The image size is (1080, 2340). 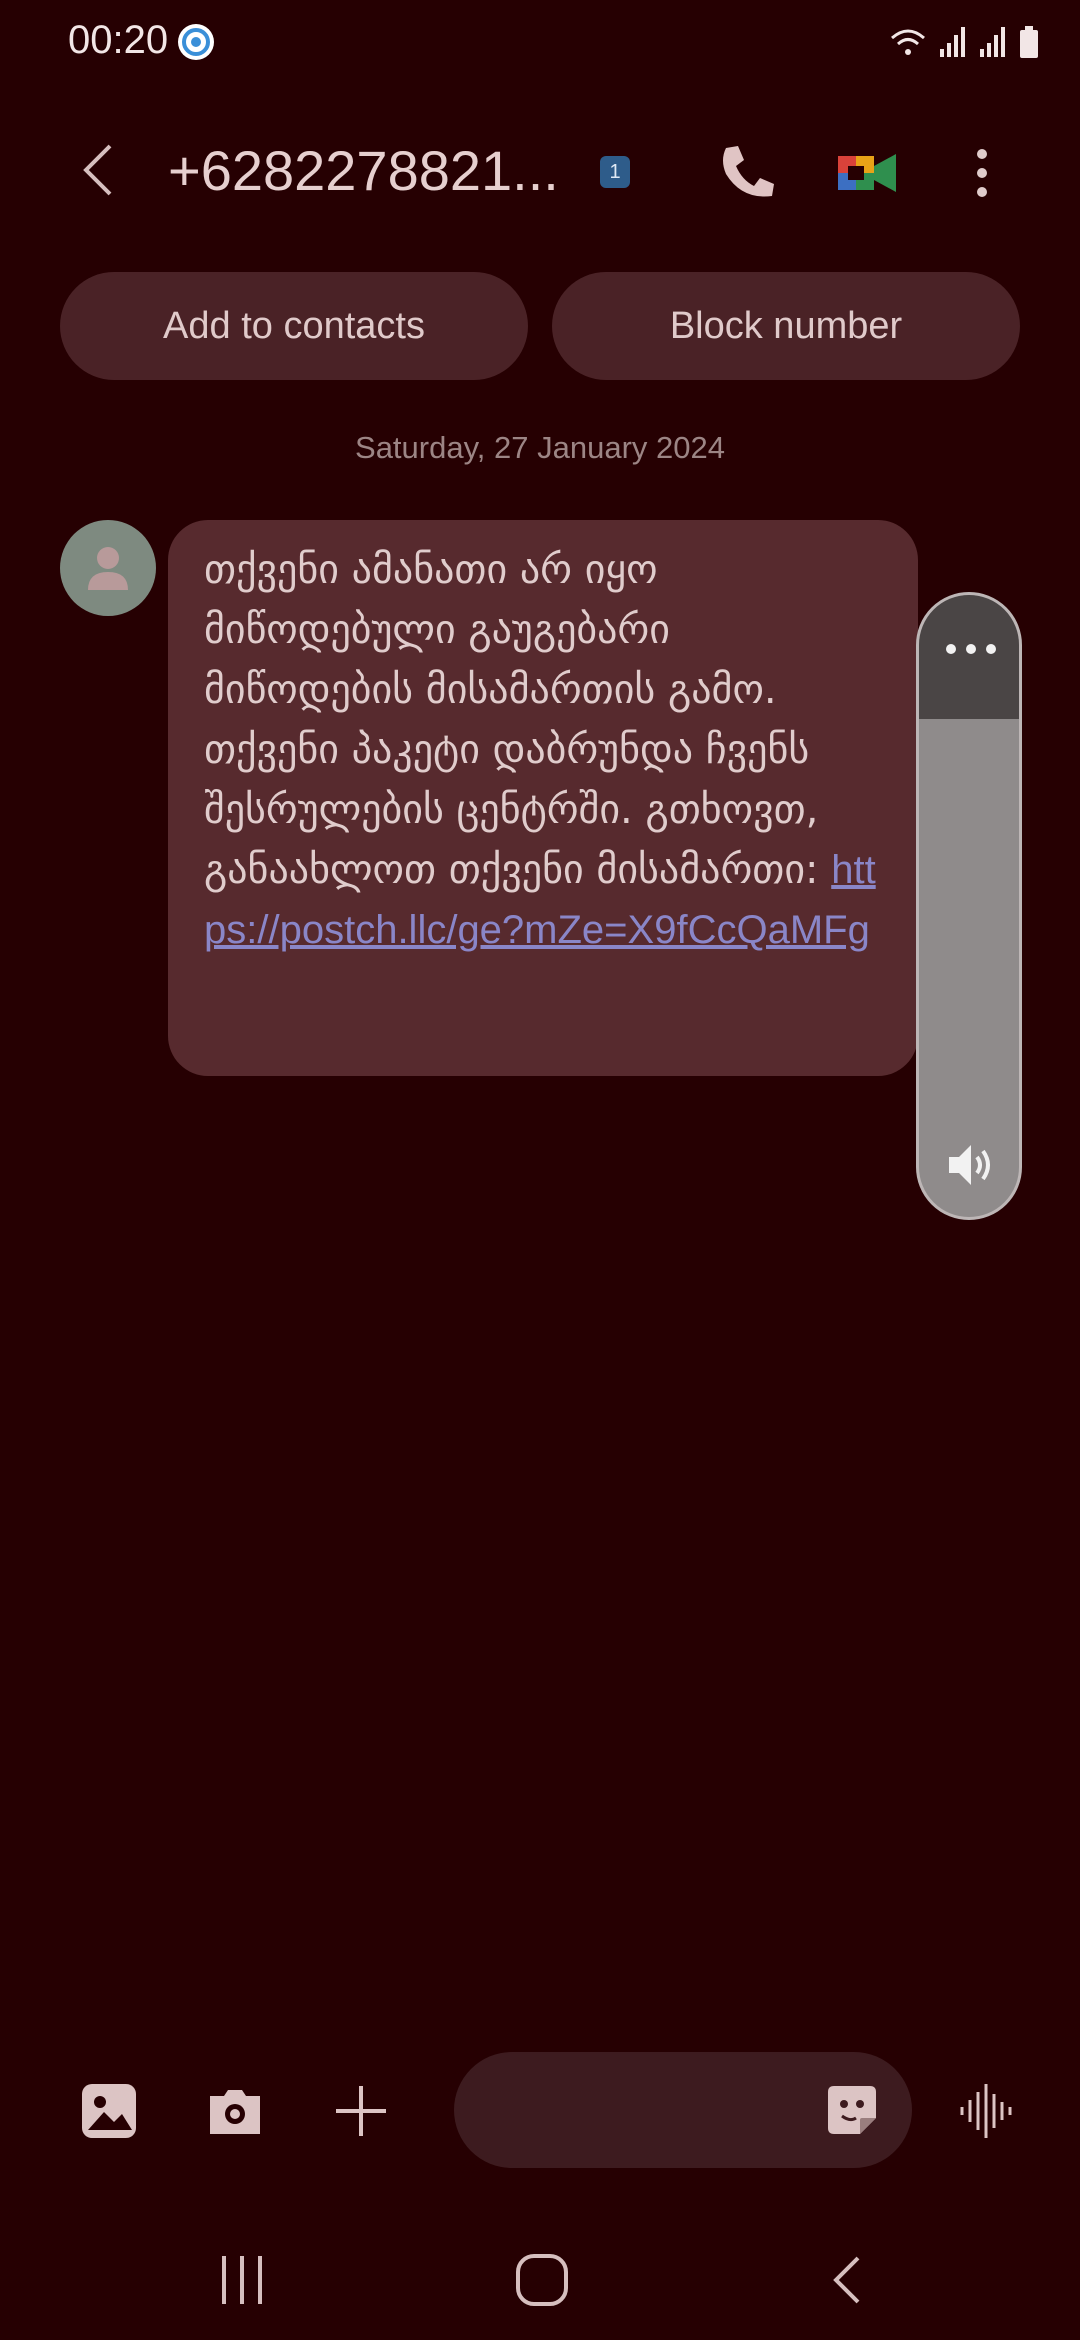 What do you see at coordinates (747, 173) in the screenshot?
I see `phone-icon` at bounding box center [747, 173].